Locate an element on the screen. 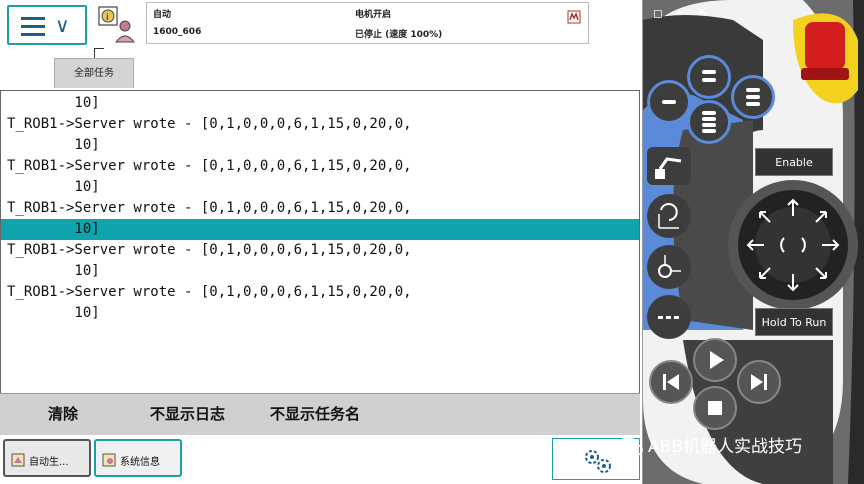 This screenshot has width=864, height=484. increment-dashes-icon is located at coordinates (668, 317).